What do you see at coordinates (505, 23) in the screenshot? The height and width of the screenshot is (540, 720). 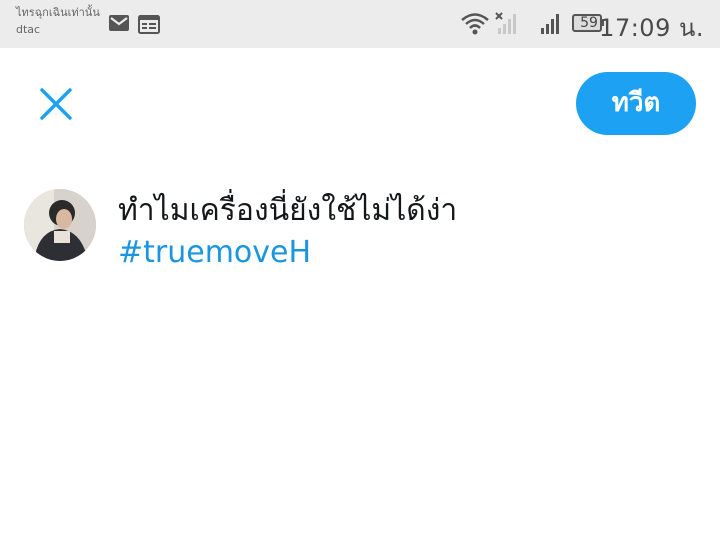 I see `no-signal-icon` at bounding box center [505, 23].